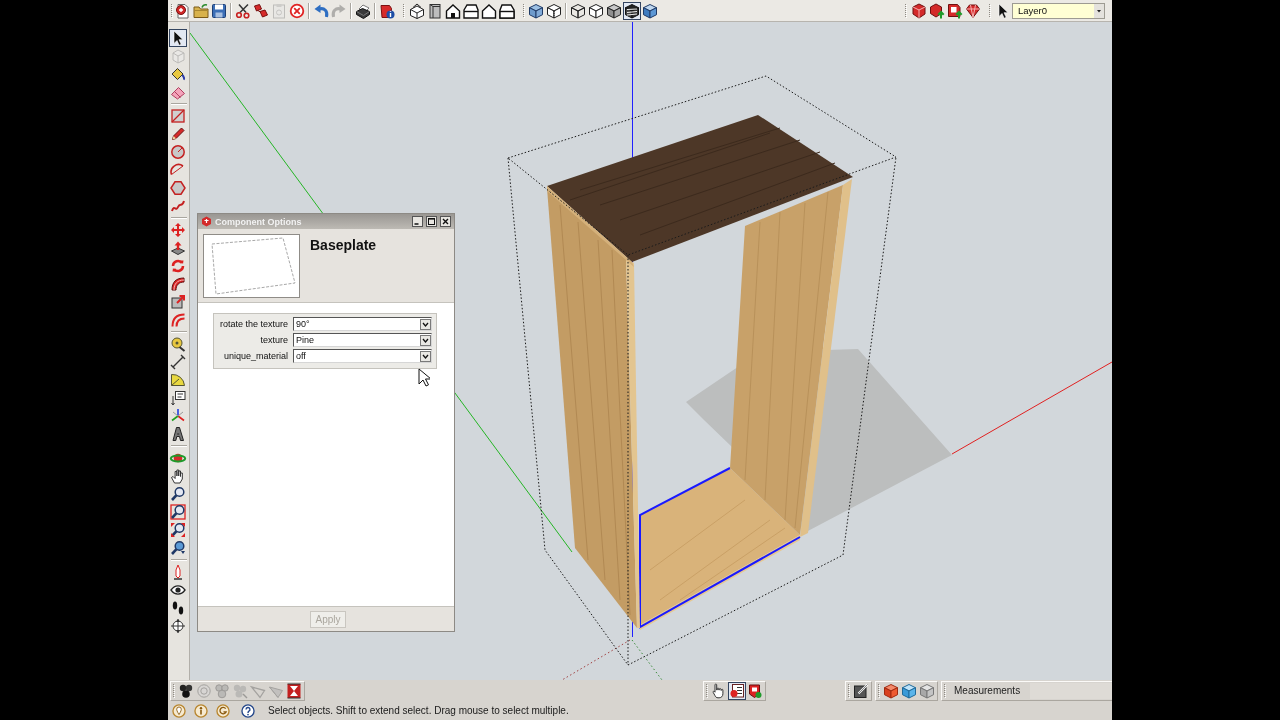 This screenshot has width=1280, height=720. I want to click on paint-bucket-icon, so click(178, 74).